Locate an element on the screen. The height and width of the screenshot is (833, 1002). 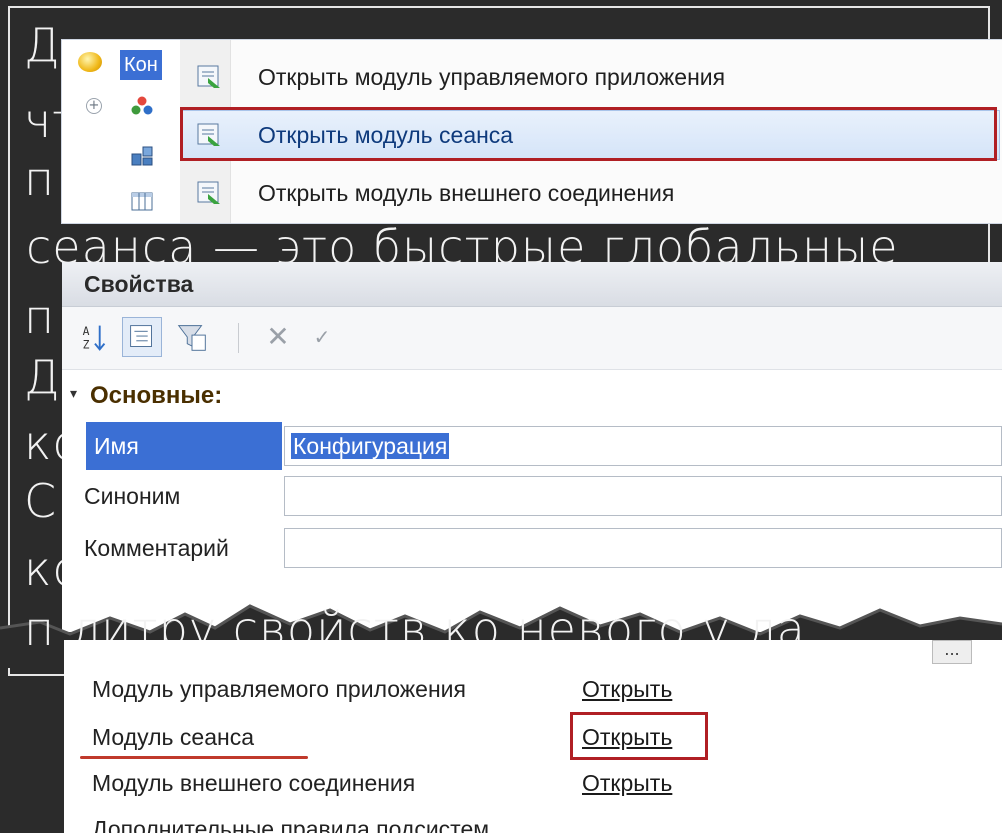
categorized-view-icon is located at coordinates (142, 337).